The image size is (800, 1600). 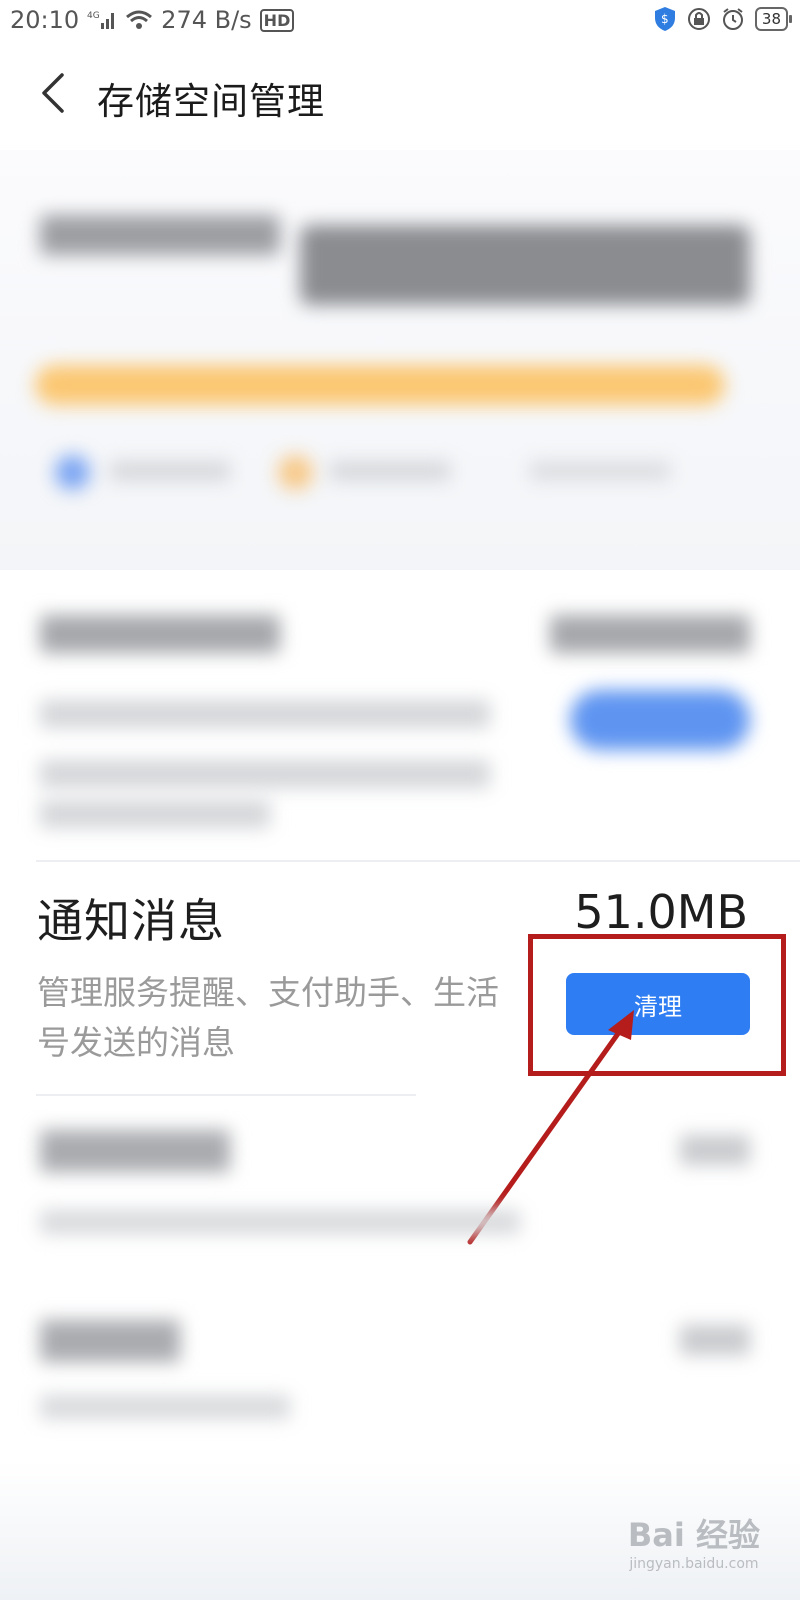 I want to click on watermark-url: jingyan.baidu.com, so click(x=694, y=1564).